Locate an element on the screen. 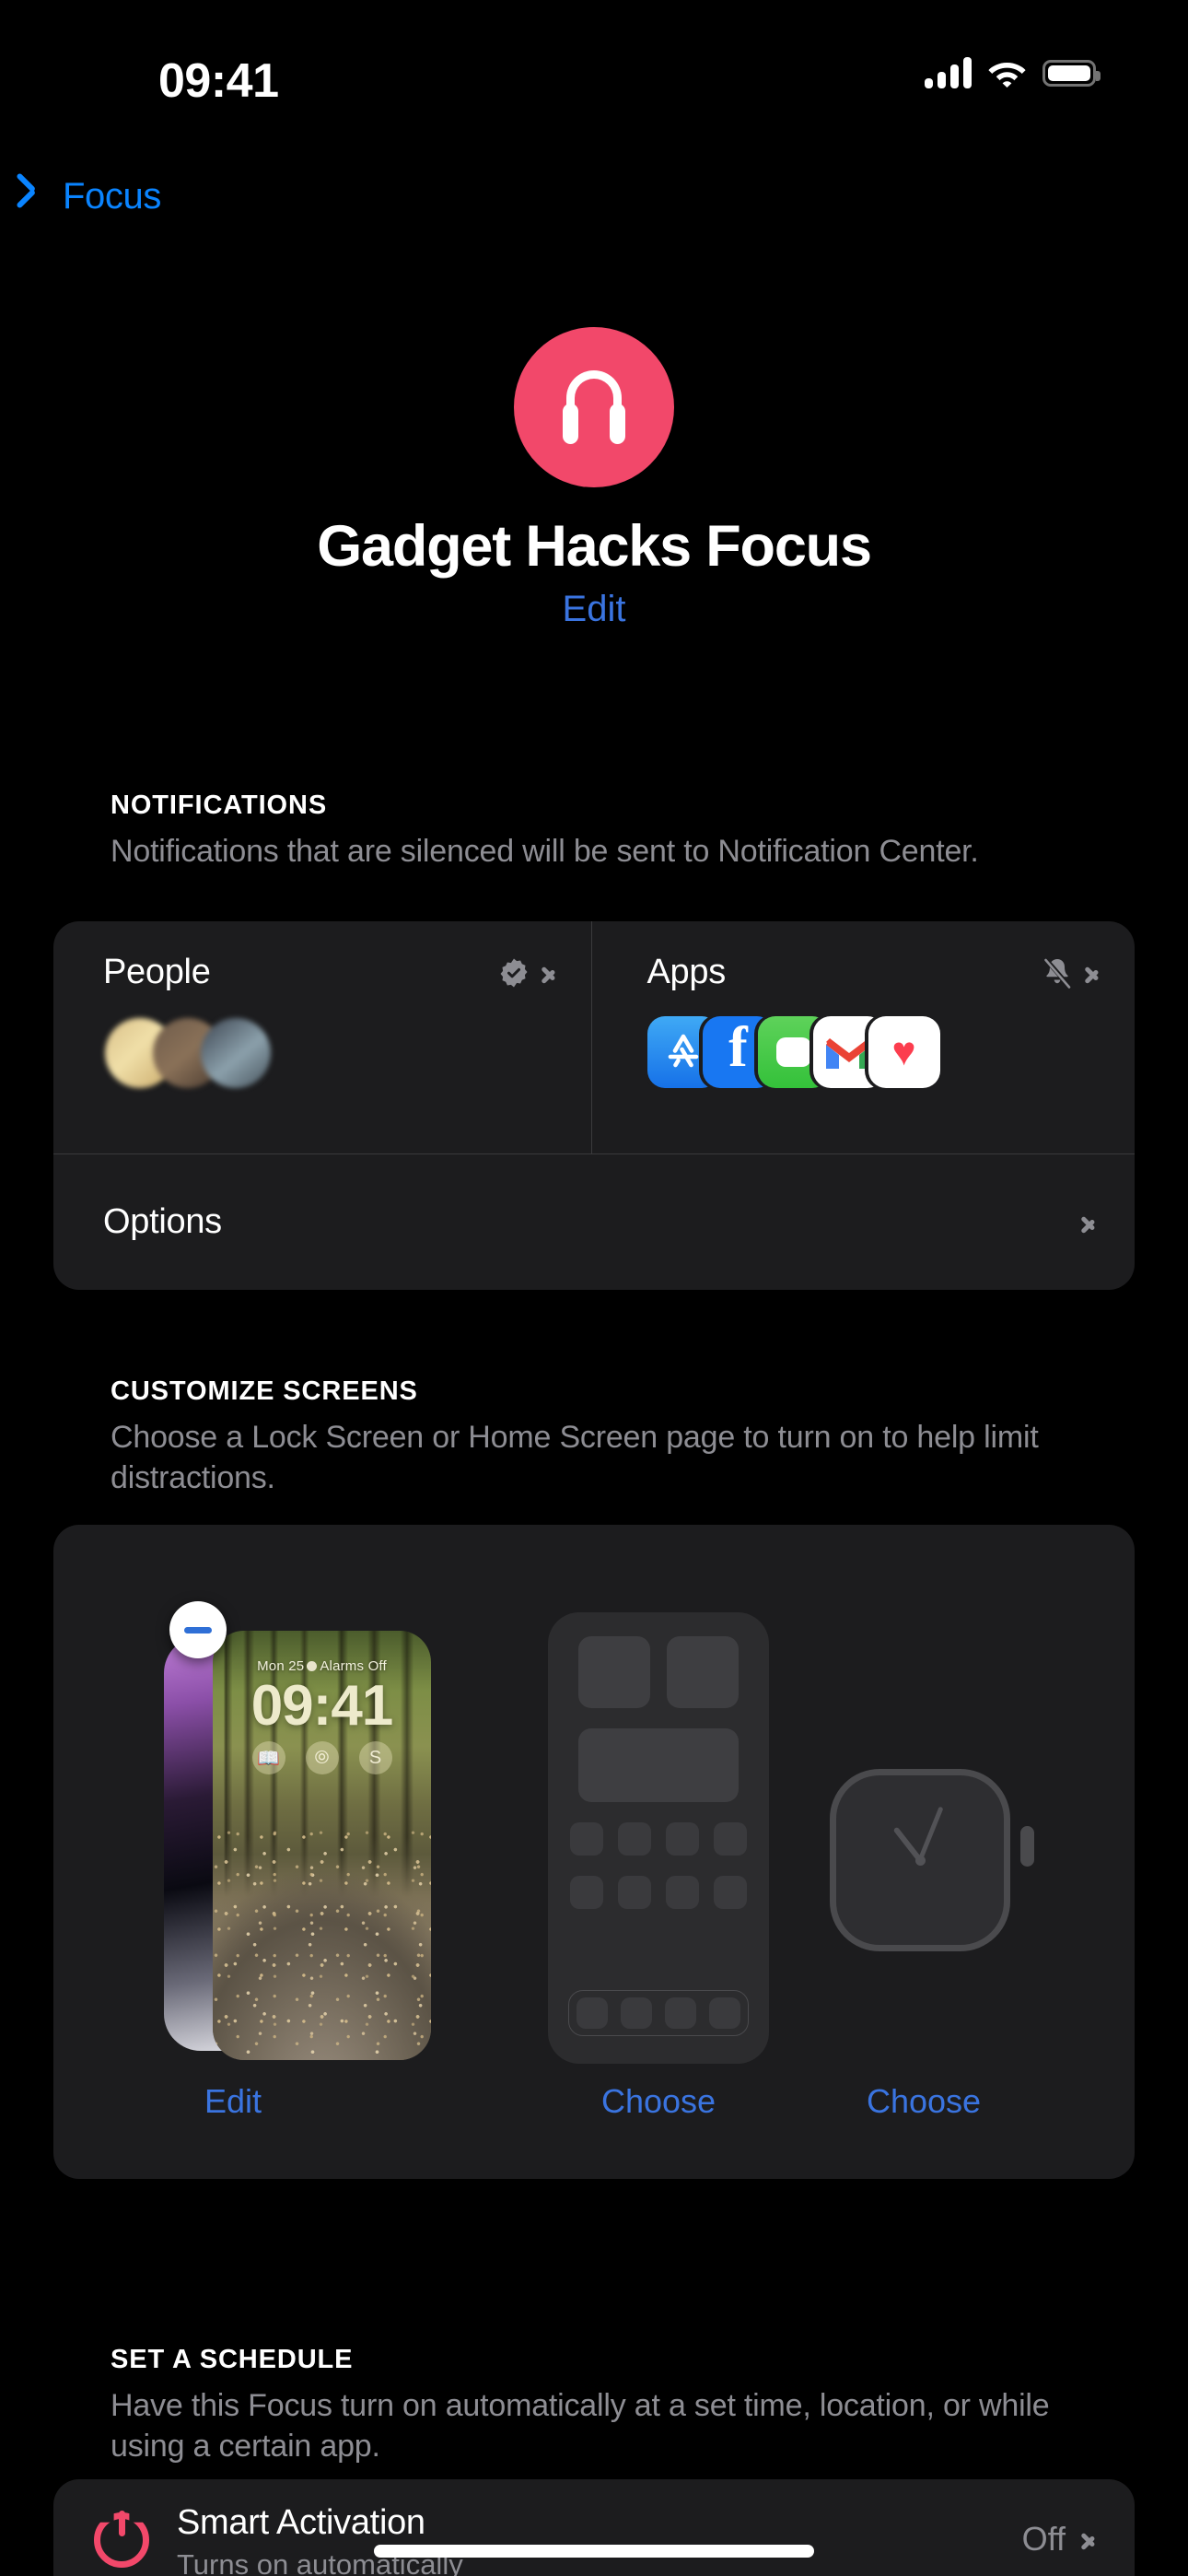 The height and width of the screenshot is (2576, 1188). lock-screen-preview: Mon 25 Alarms Off 09:41 📖 ⦾ S is located at coordinates (325, 1834).